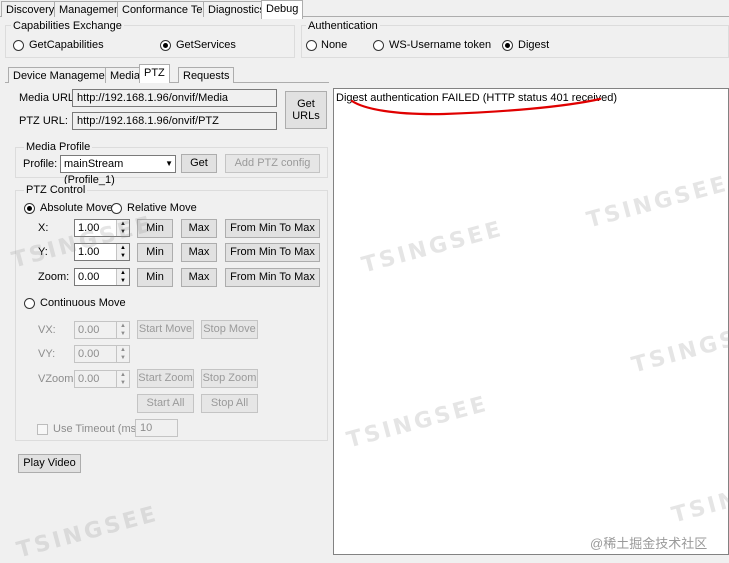 The height and width of the screenshot is (563, 729). Describe the element at coordinates (18, 45) in the screenshot. I see `getcapabilities-radio` at that location.